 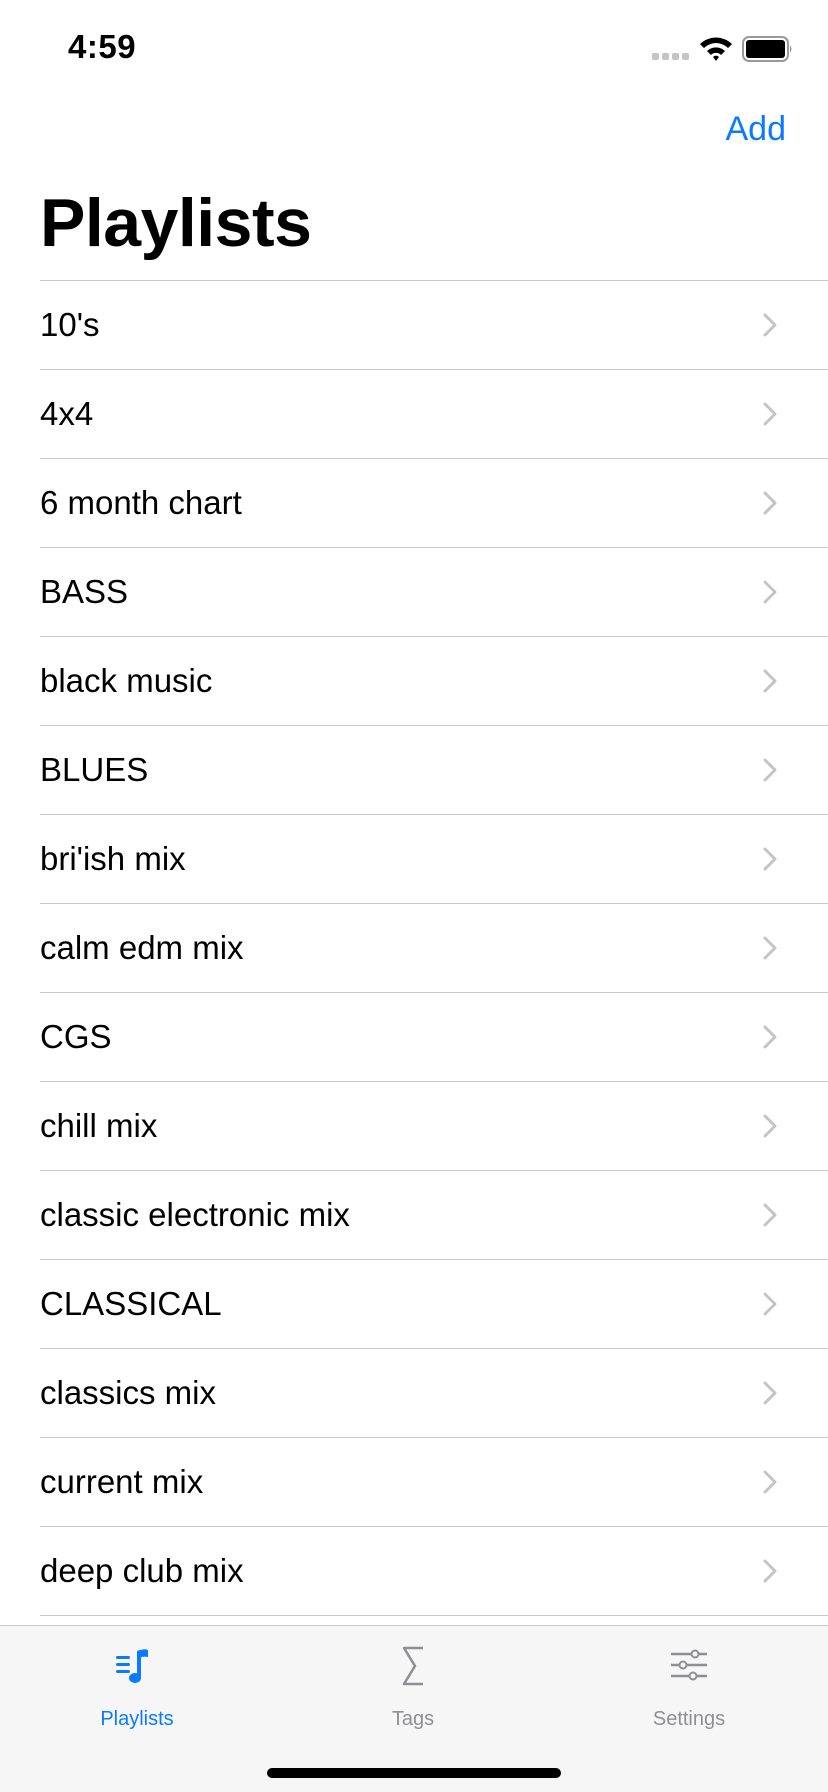 What do you see at coordinates (176, 223) in the screenshot?
I see `page-title: Playlists` at bounding box center [176, 223].